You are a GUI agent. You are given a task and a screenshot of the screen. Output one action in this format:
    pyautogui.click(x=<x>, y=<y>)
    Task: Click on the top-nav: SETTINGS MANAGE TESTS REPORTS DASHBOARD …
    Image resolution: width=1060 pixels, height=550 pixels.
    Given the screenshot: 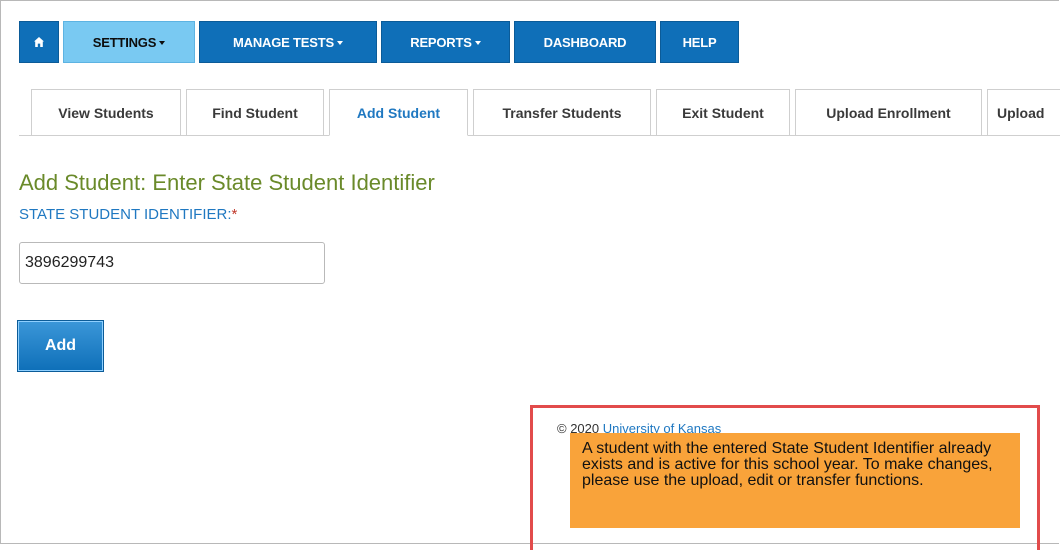 What is the action you would take?
    pyautogui.click(x=381, y=42)
    